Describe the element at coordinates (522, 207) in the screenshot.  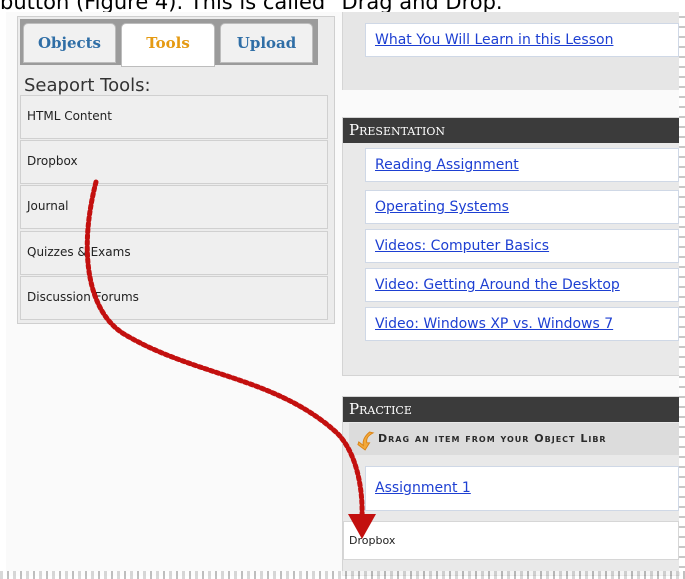
I see `presentation-item-operating-systems: Operating Systems` at that location.